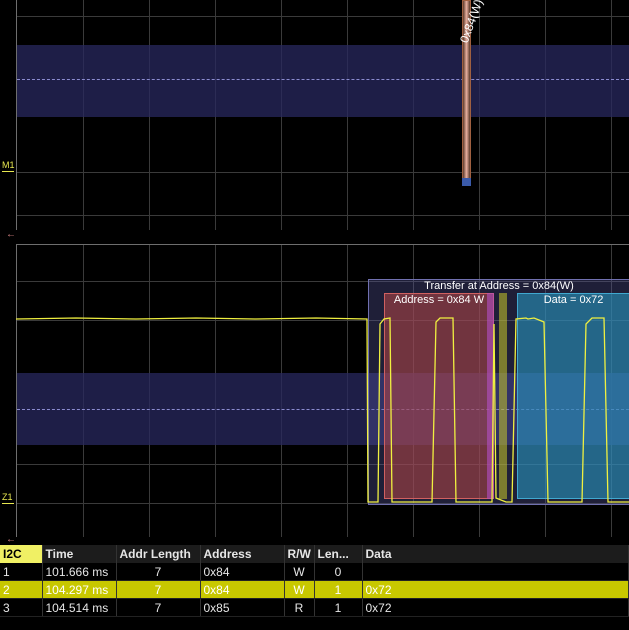 The image size is (629, 630). What do you see at coordinates (21, 554) in the screenshot?
I see `column-protocol: I2C` at bounding box center [21, 554].